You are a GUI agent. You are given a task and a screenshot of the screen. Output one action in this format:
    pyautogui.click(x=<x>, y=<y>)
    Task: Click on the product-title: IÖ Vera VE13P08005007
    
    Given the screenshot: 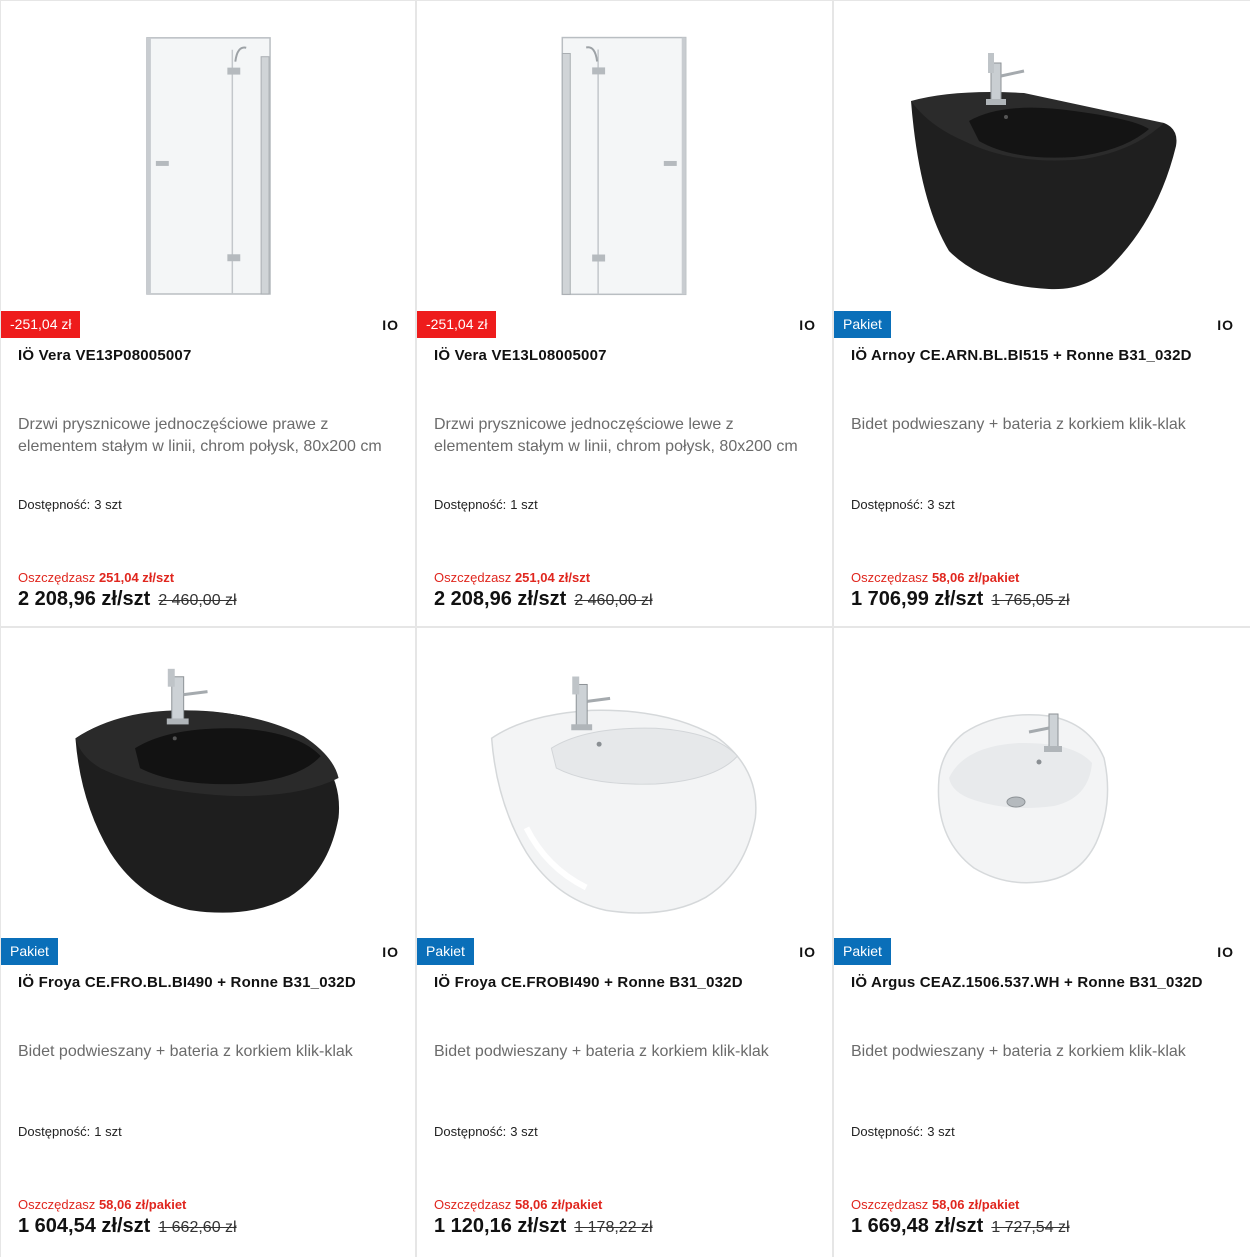 What is the action you would take?
    pyautogui.click(x=211, y=355)
    